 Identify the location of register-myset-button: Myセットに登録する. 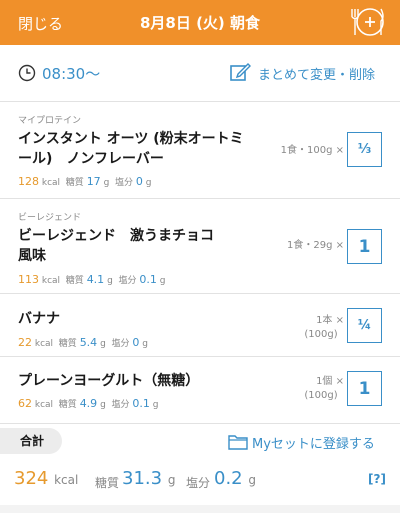
(313, 442).